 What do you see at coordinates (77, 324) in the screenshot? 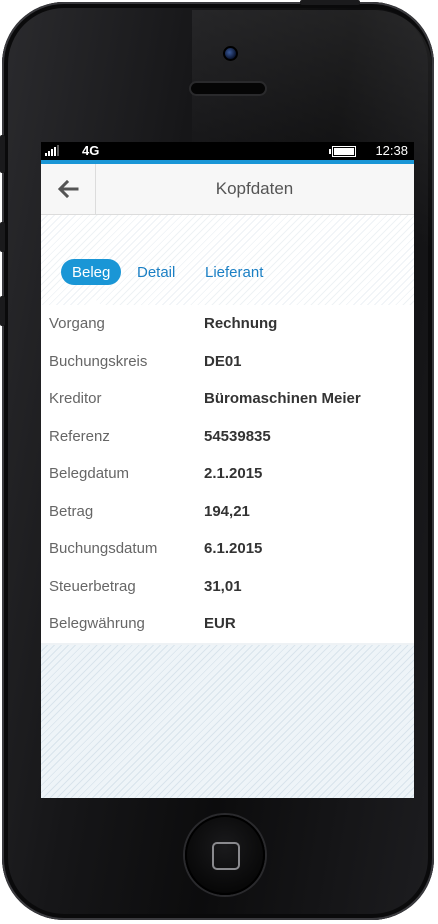
I see `detail-label: Vorgang` at bounding box center [77, 324].